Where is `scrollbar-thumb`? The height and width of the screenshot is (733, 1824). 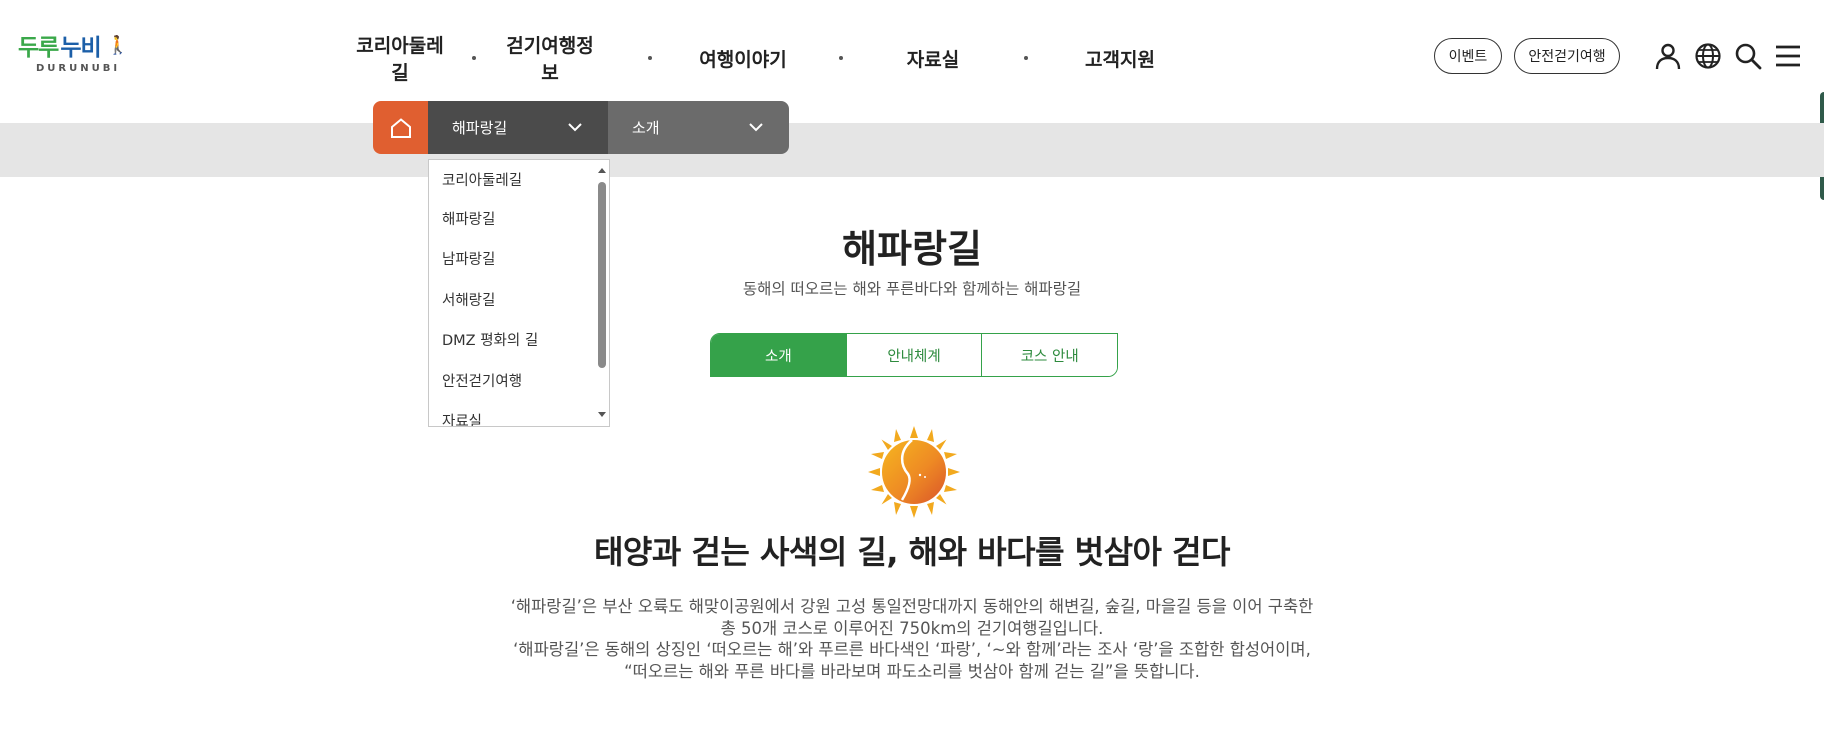 scrollbar-thumb is located at coordinates (602, 275).